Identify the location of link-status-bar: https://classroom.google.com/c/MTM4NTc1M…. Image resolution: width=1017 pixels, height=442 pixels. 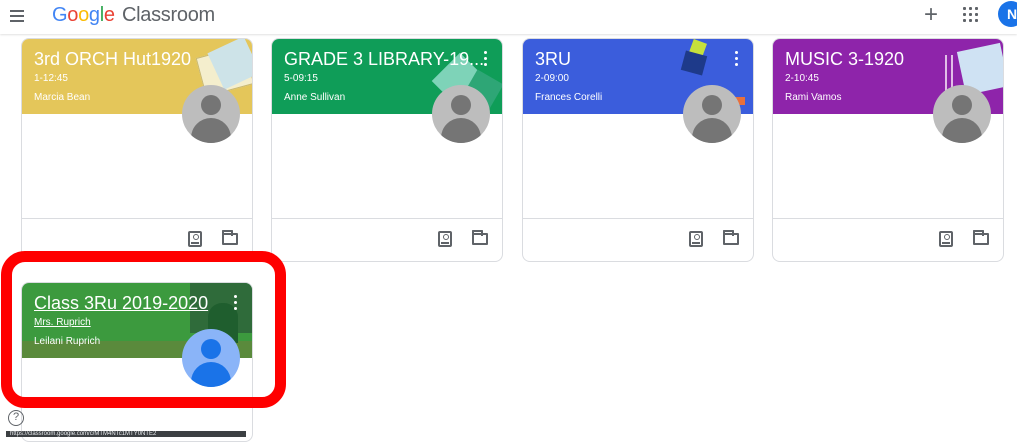
(126, 434).